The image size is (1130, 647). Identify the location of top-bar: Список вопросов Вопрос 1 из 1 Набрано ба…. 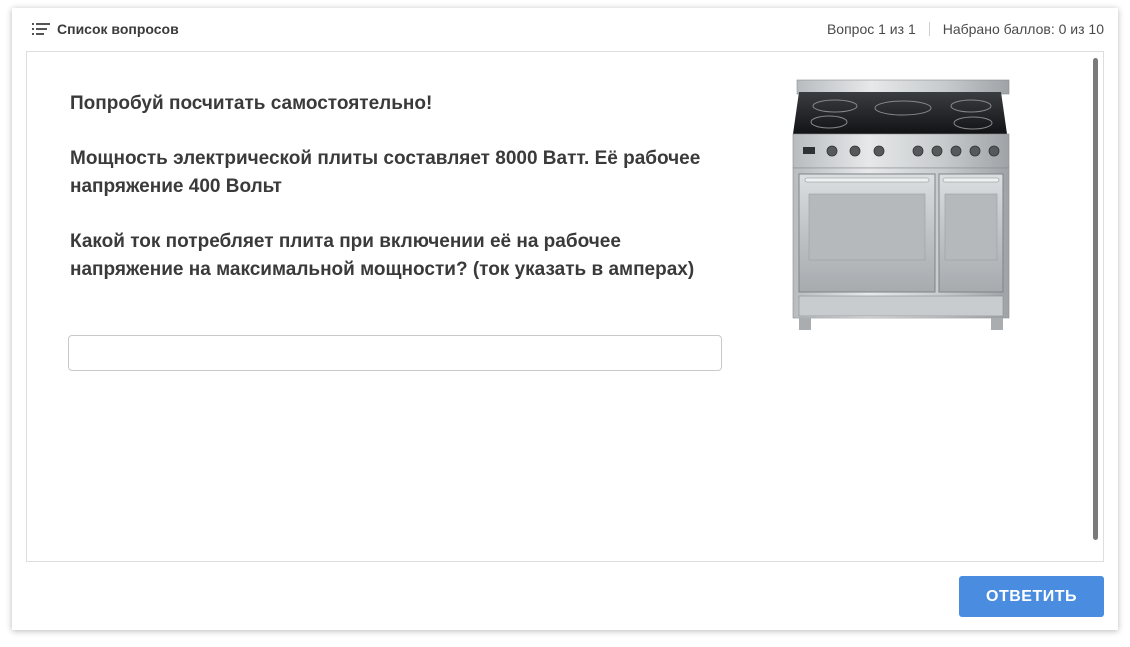
(565, 28).